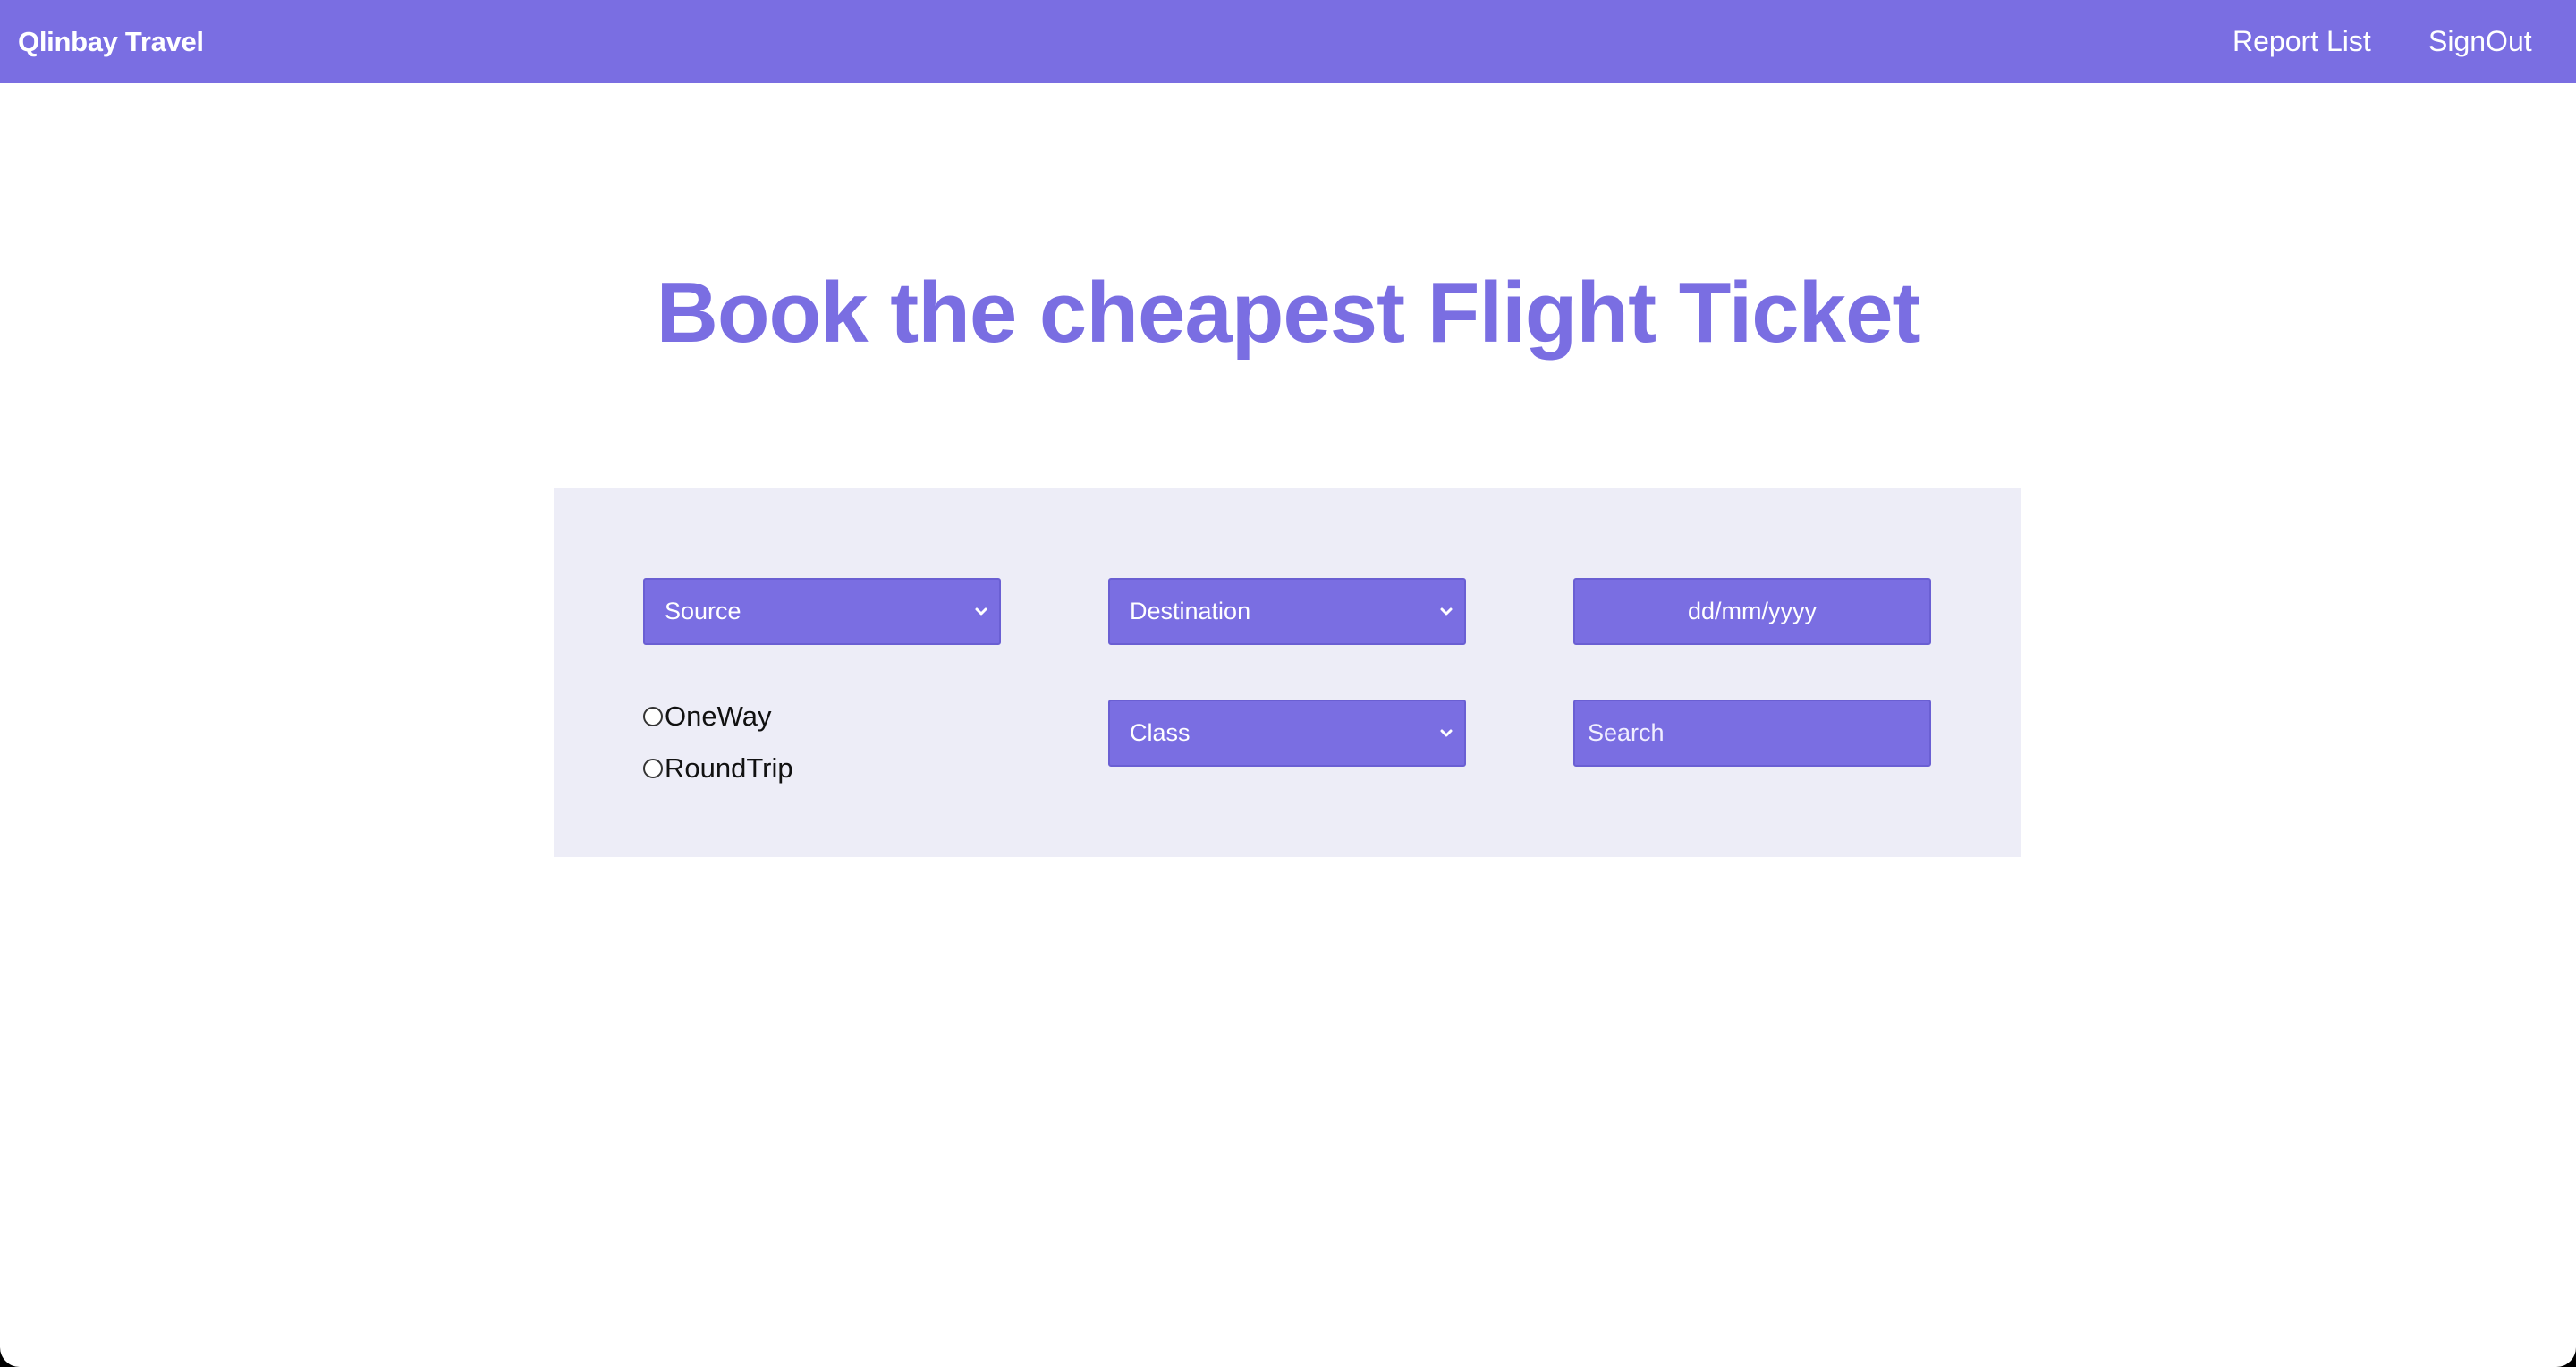 This screenshot has width=2576, height=1367. I want to click on destination-select: Destination, so click(1287, 611).